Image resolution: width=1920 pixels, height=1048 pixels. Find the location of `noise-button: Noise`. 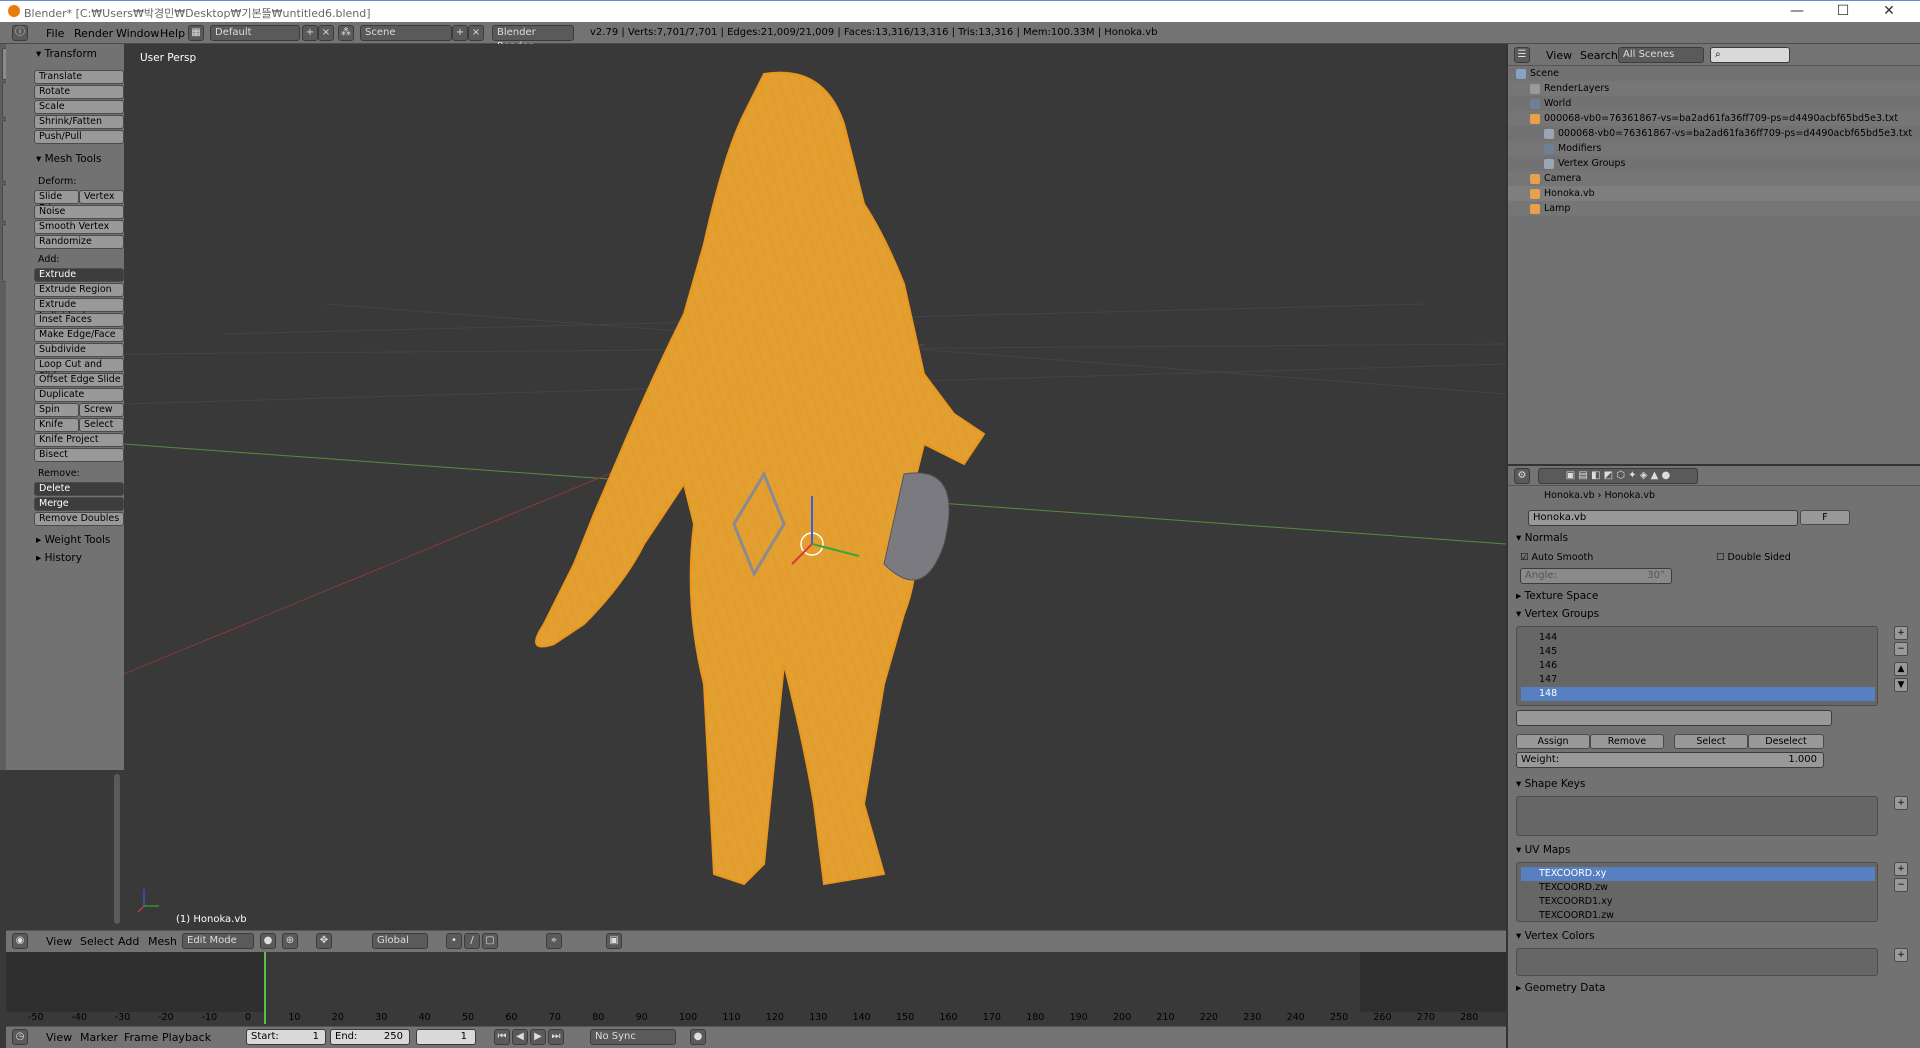

noise-button: Noise is located at coordinates (79, 212).